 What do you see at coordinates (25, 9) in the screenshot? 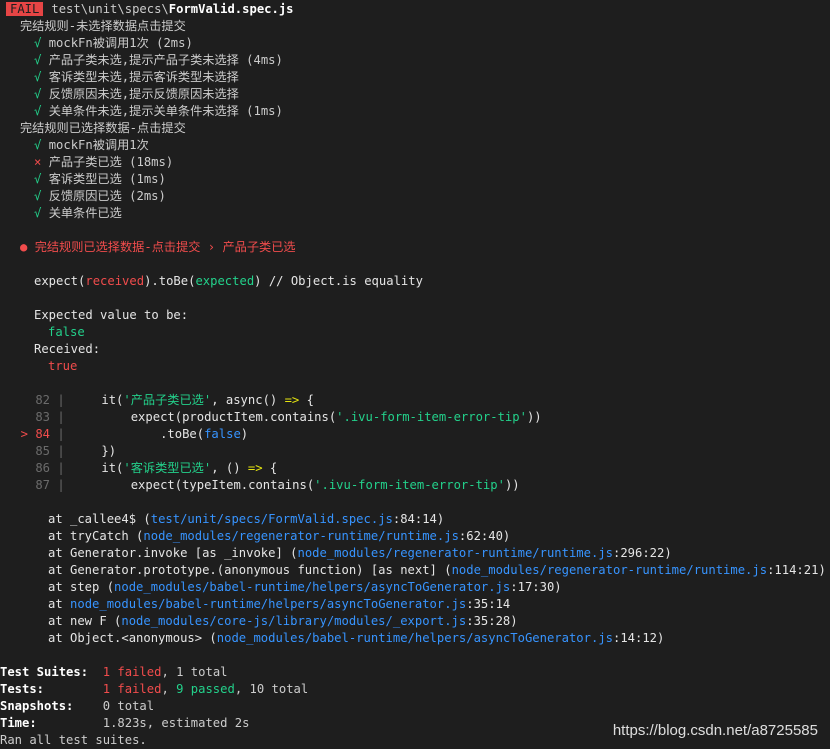
I see `fail-badge: FAIL` at bounding box center [25, 9].